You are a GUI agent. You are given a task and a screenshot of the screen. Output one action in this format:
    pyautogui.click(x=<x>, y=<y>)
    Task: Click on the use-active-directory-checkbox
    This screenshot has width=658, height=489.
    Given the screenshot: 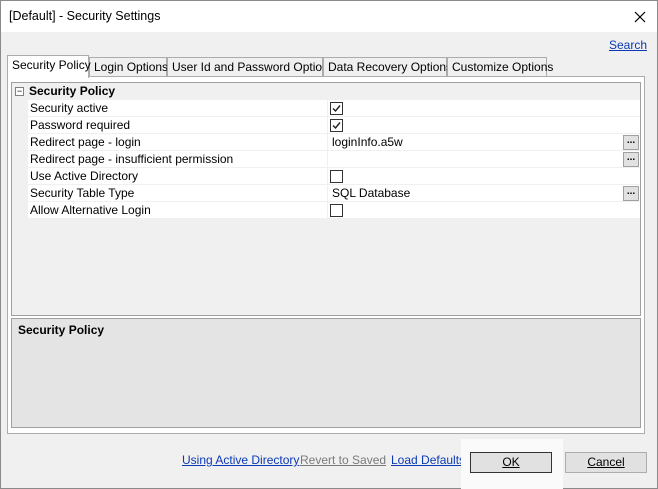 What is the action you would take?
    pyautogui.click(x=336, y=176)
    